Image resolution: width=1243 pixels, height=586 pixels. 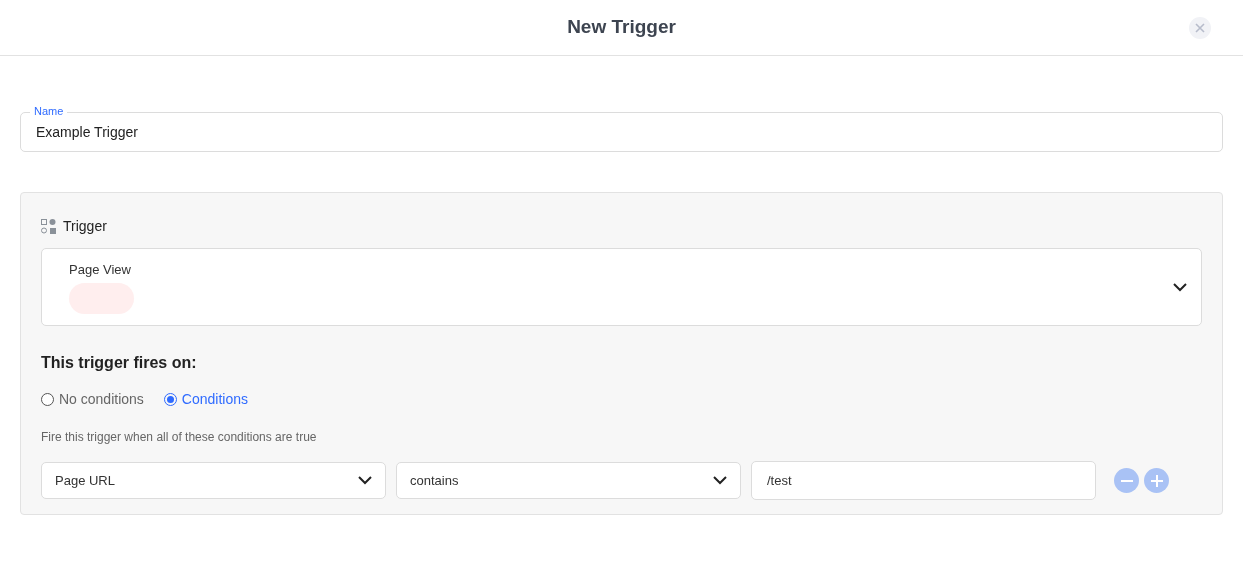 What do you see at coordinates (923, 480) in the screenshot?
I see `value-field: /test` at bounding box center [923, 480].